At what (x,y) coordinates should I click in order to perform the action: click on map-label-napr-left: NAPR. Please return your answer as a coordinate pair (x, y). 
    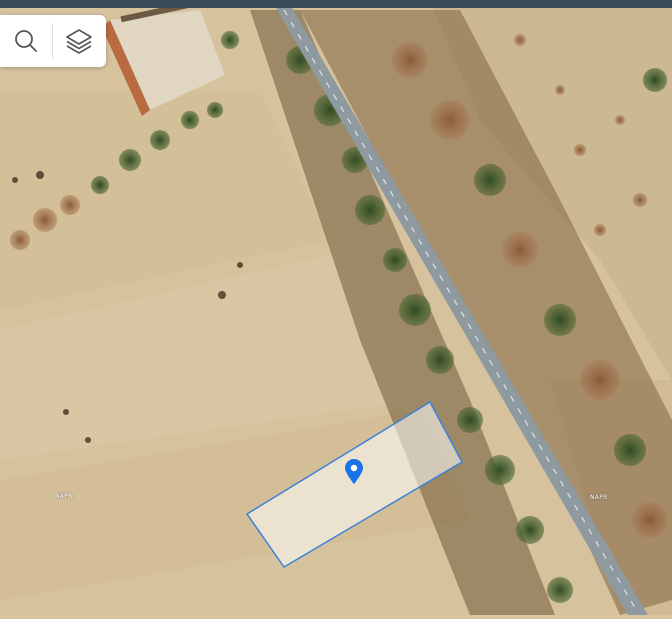
    Looking at the image, I should click on (64, 496).